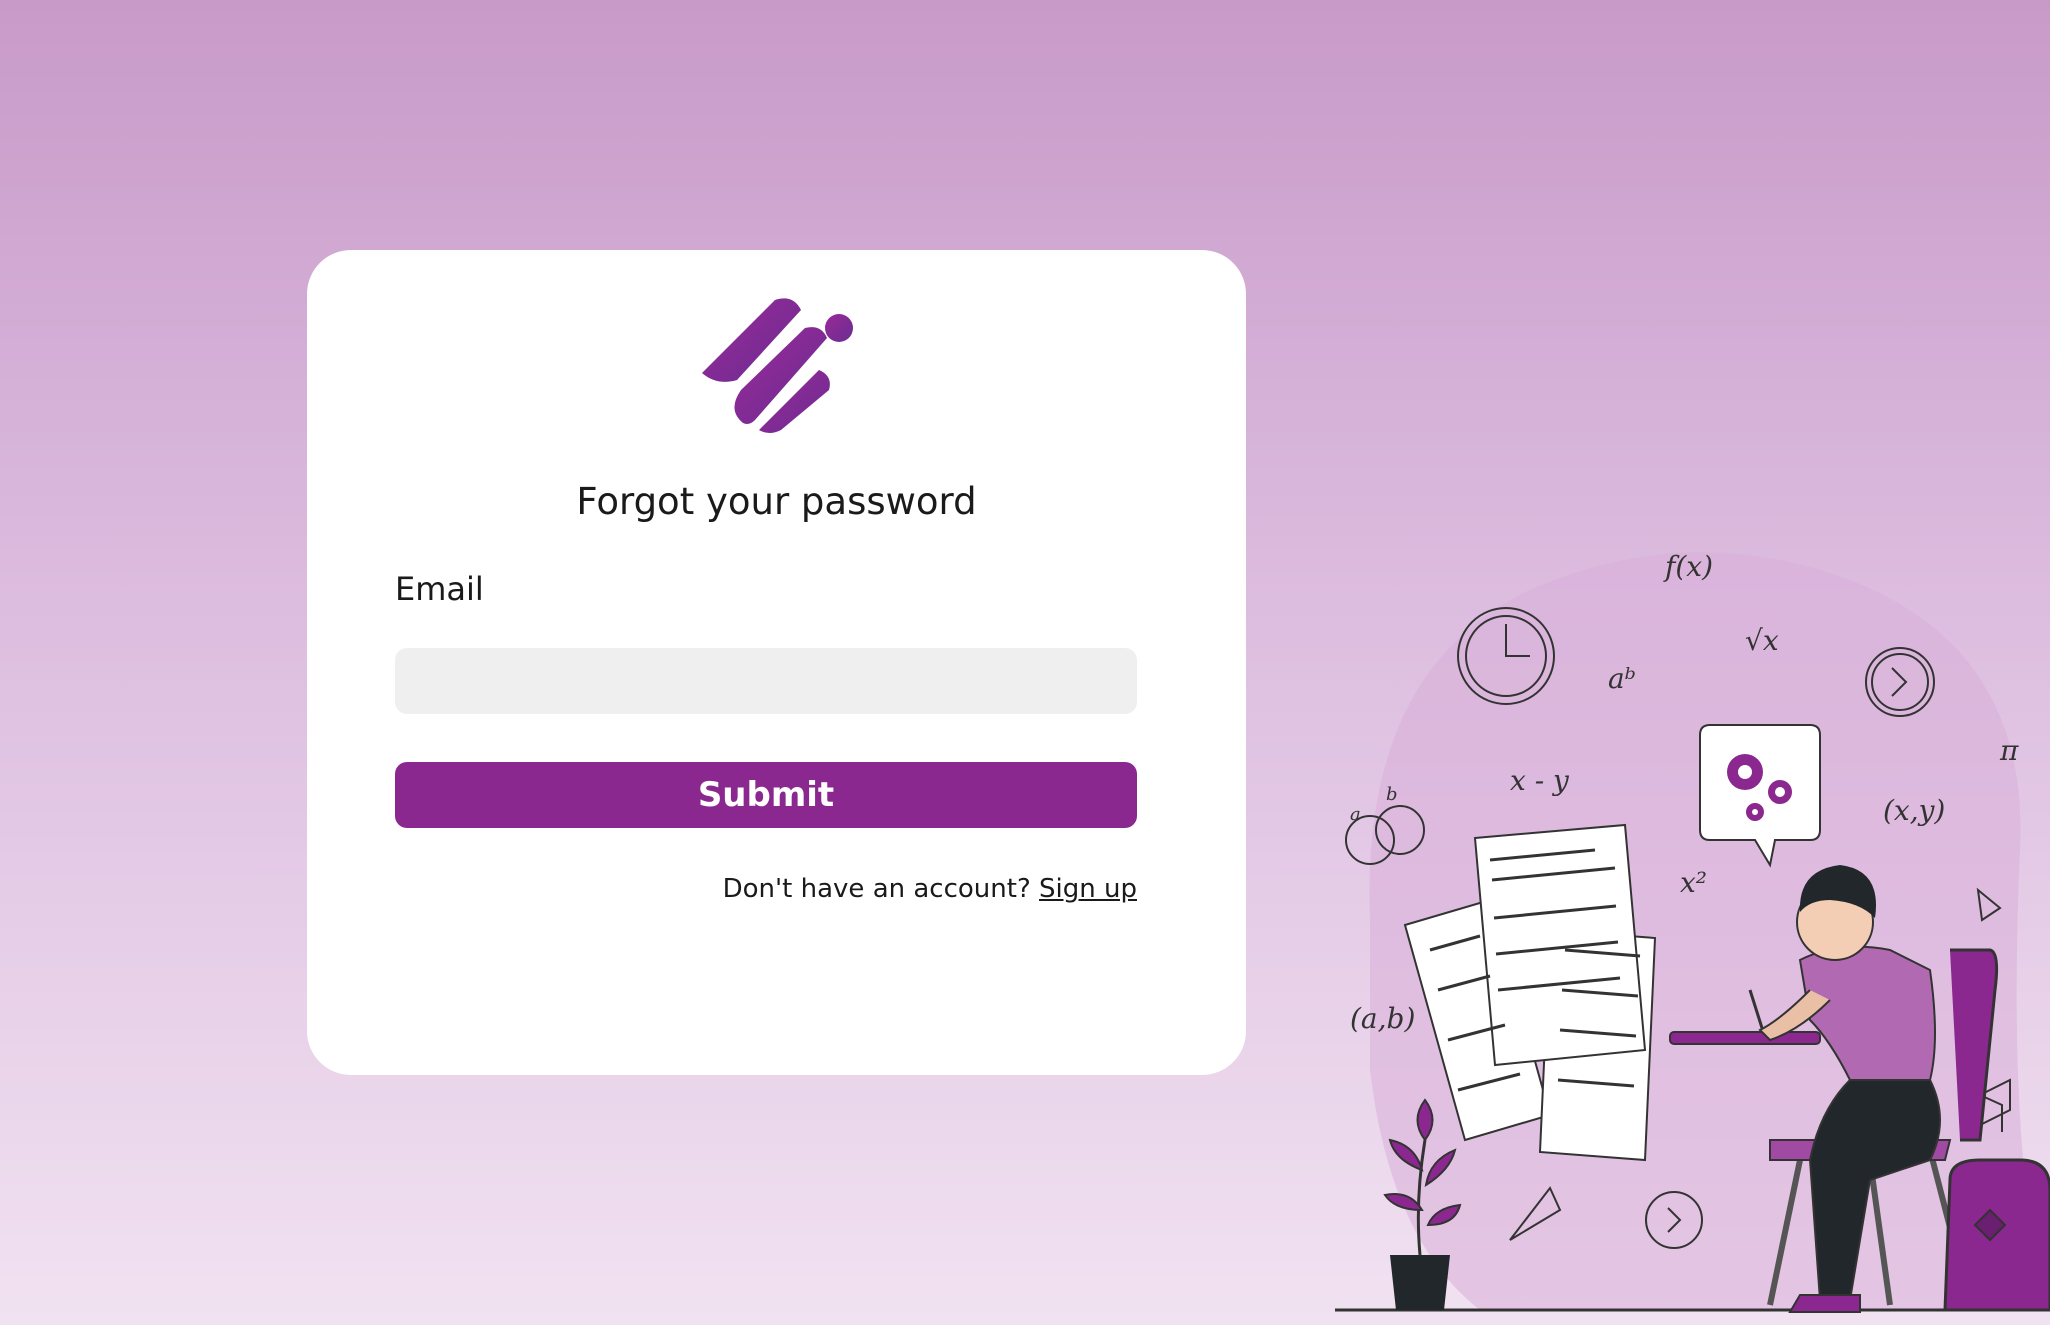 The height and width of the screenshot is (1325, 2050). Describe the element at coordinates (1688, 566) in the screenshot. I see `svg-text: f(x)` at that location.